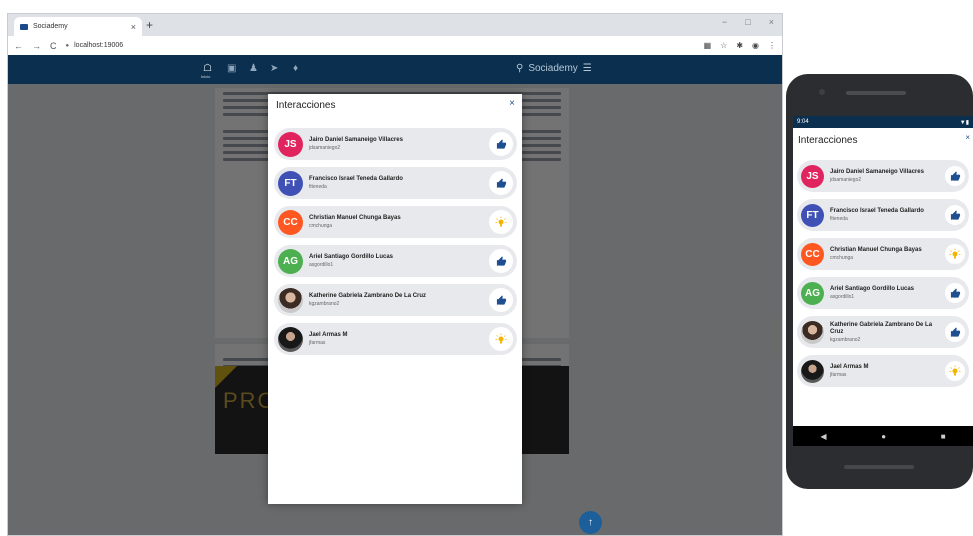 This screenshot has height=536, width=973. I want to click on phone-interaction-item: Jael Armas Mjfarmas, so click(883, 371).